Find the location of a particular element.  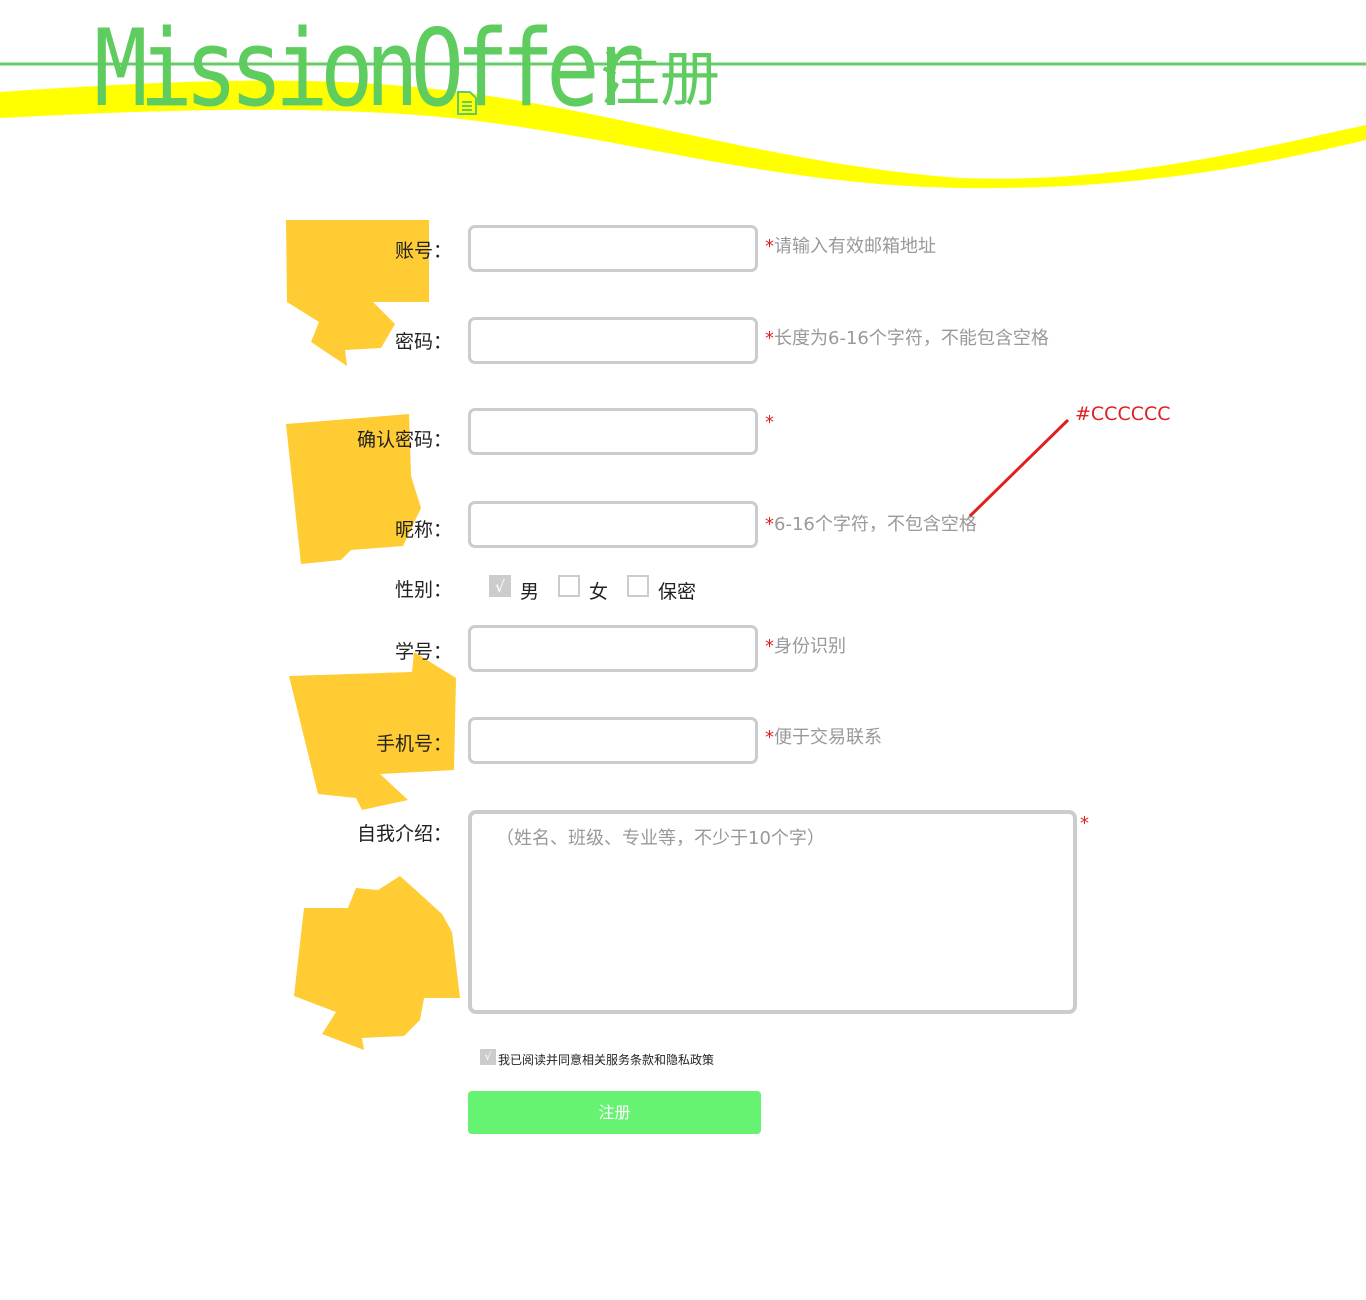

gender-secret-checkbox is located at coordinates (638, 586).